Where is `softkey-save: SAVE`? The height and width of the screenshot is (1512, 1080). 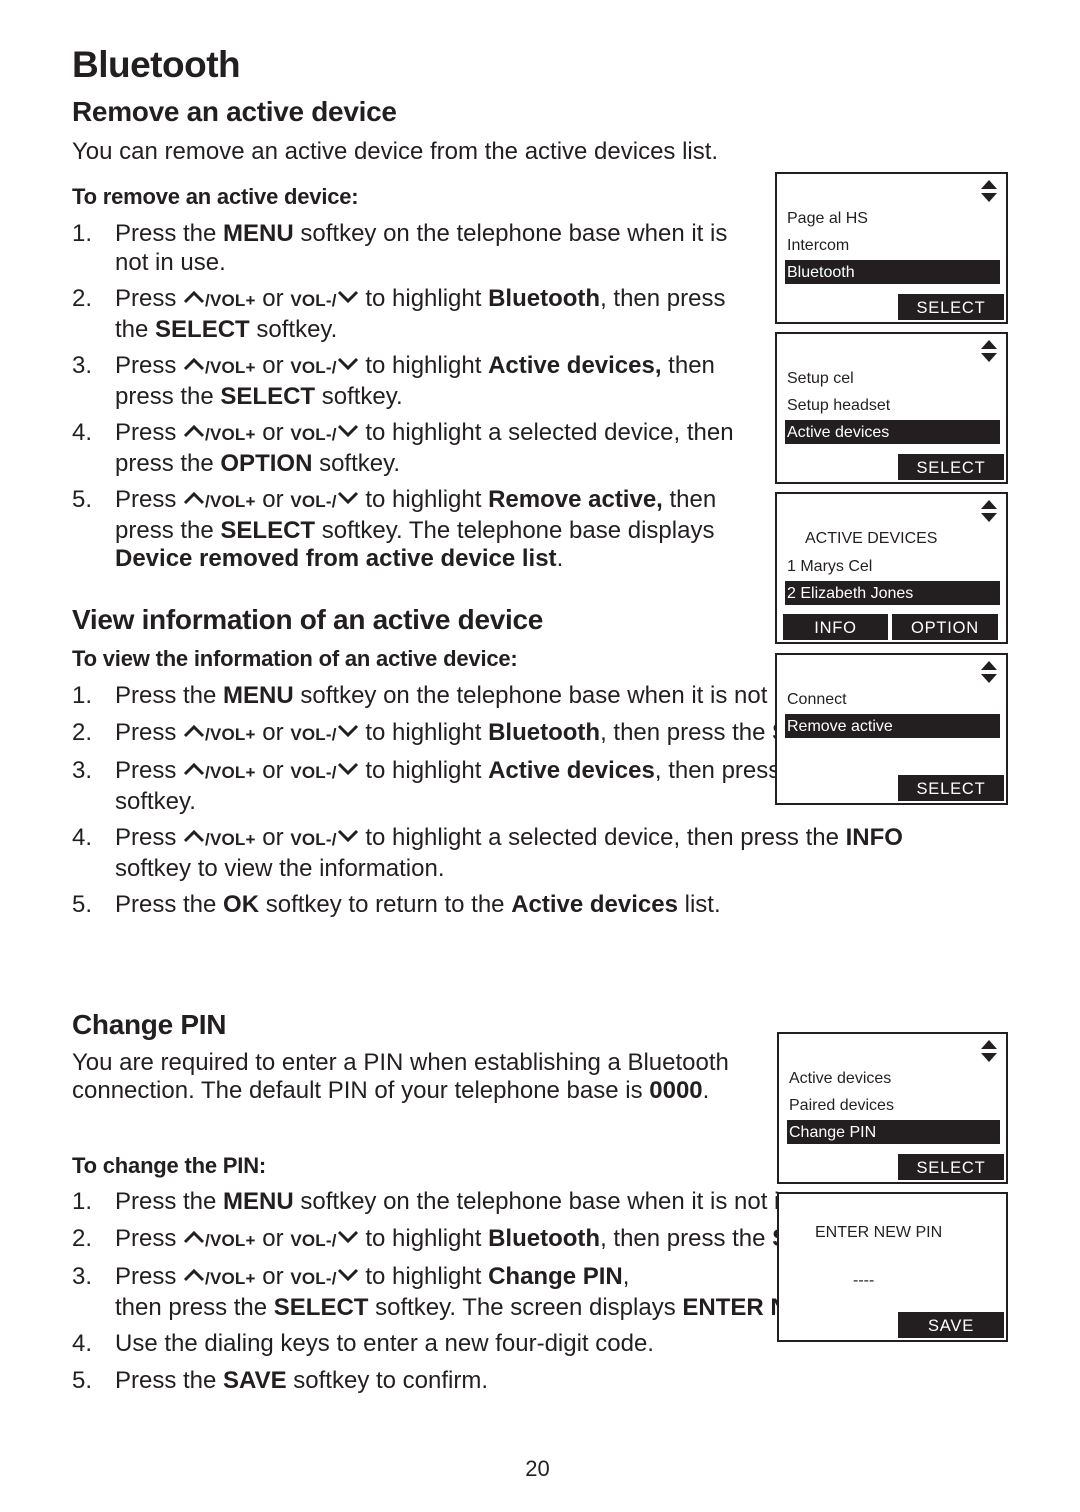
softkey-save: SAVE is located at coordinates (951, 1325).